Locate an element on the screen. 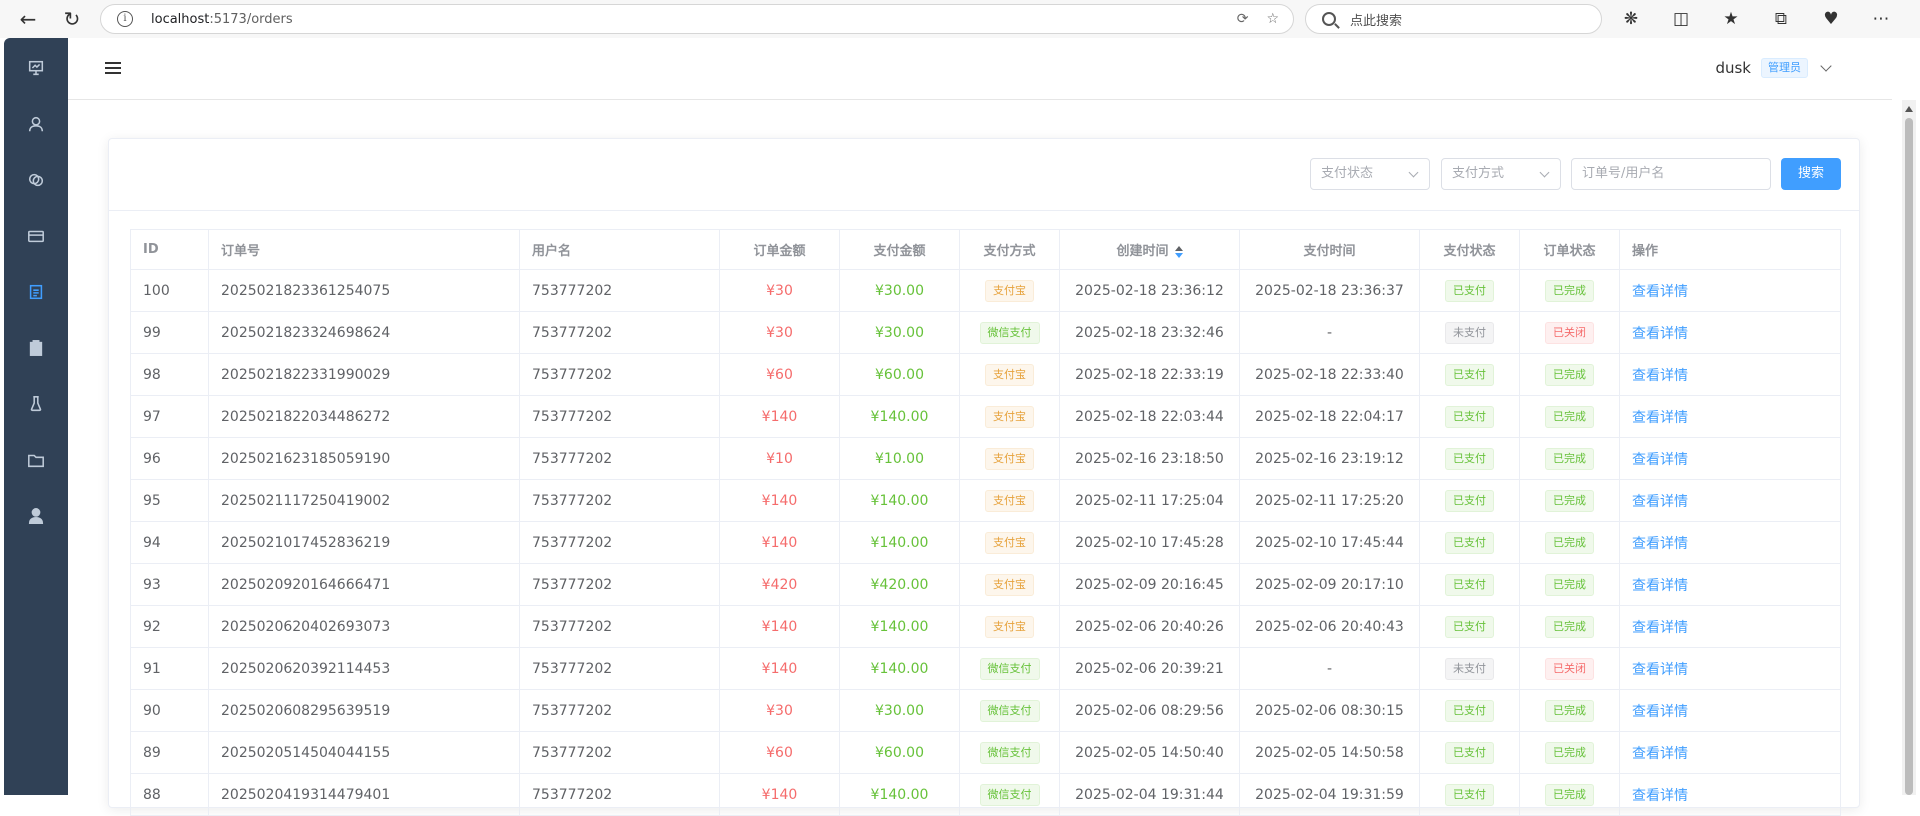  cell-created-at: 2025-02-18 23:36:12 is located at coordinates (1149, 290).